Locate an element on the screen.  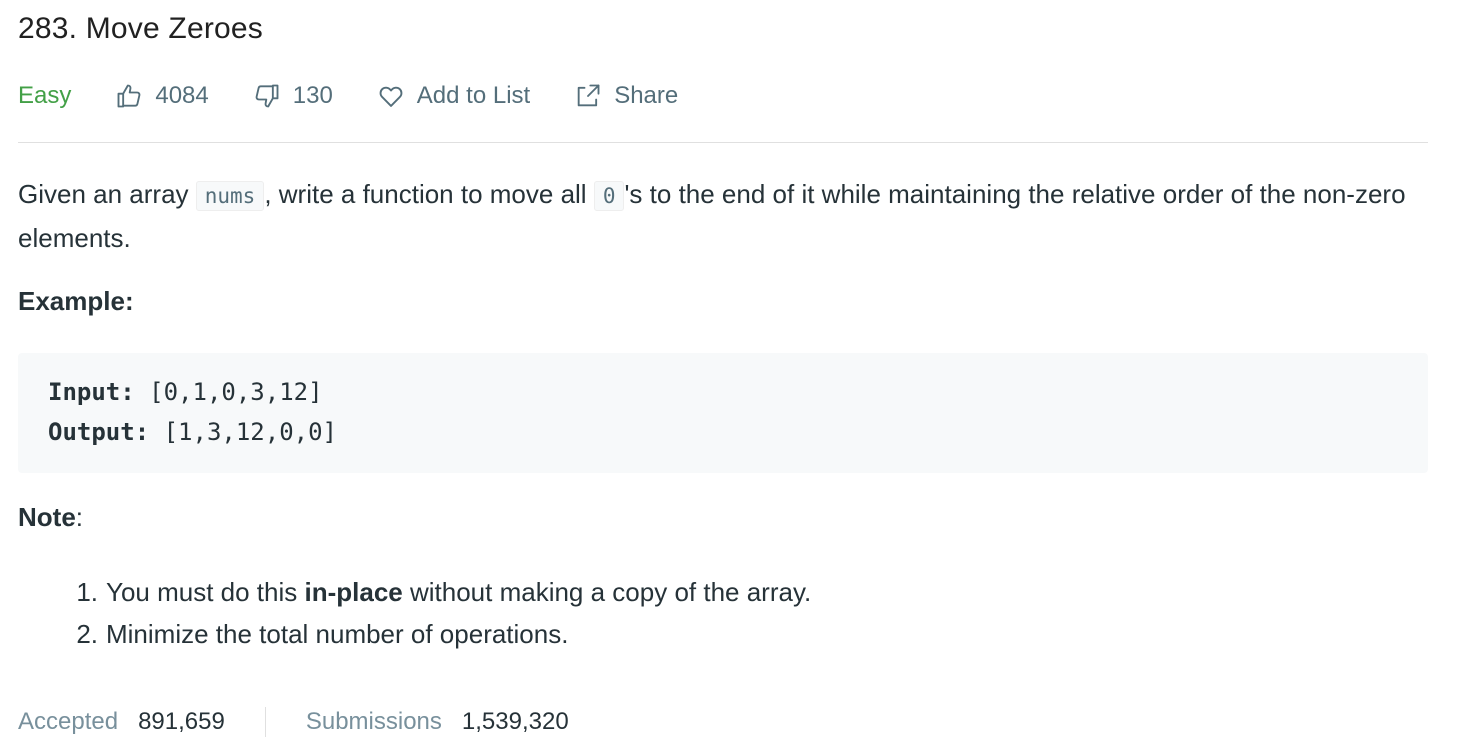
problem-title: 283. Move Zeroes is located at coordinates (140, 28).